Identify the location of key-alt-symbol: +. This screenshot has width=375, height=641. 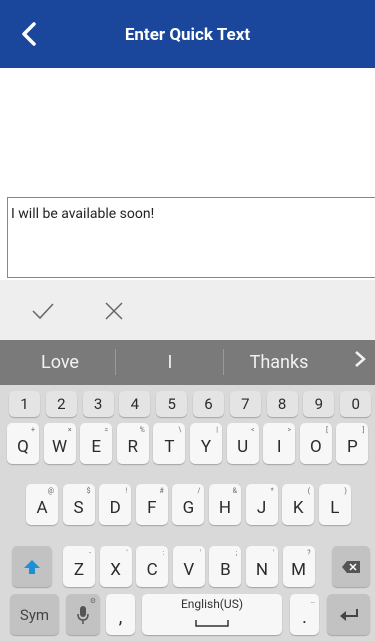
(33, 430).